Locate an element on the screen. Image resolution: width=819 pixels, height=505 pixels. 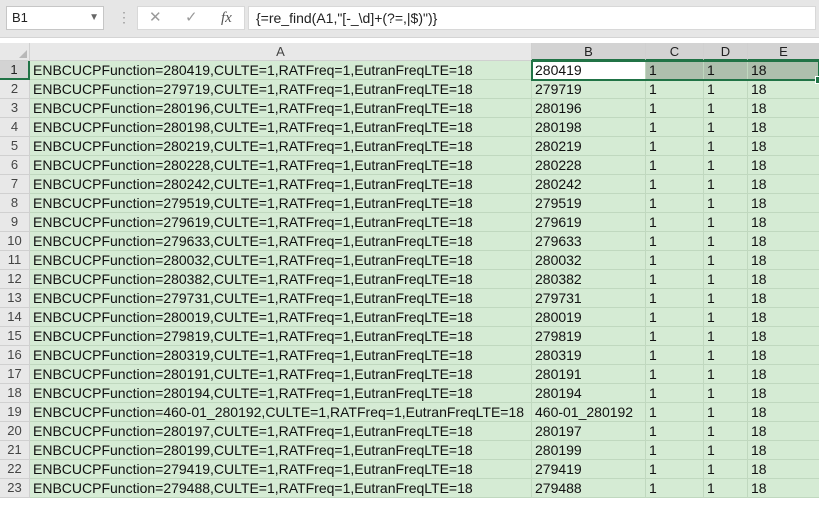
enter-icon: ✓ is located at coordinates (191, 18).